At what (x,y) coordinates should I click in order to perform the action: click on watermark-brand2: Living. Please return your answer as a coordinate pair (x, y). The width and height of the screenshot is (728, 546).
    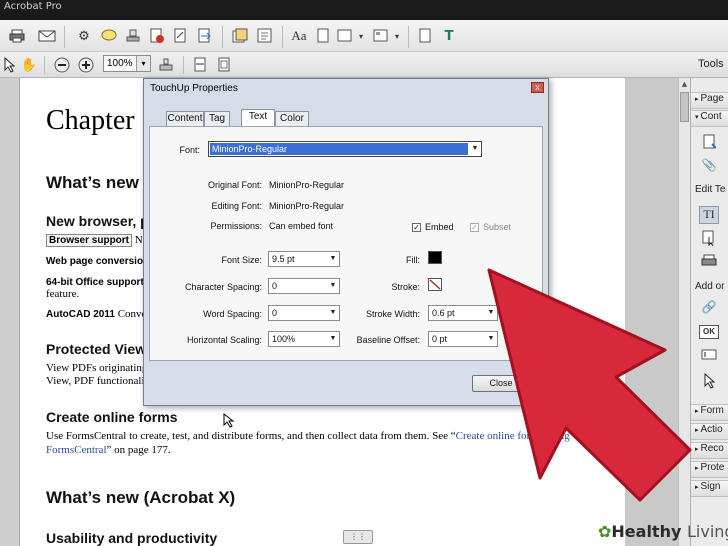
    Looking at the image, I should click on (707, 531).